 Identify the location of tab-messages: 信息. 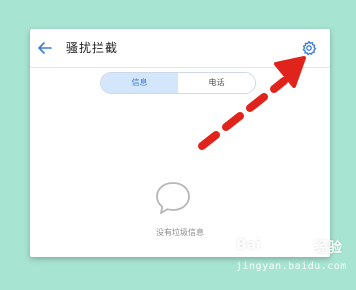
(139, 83).